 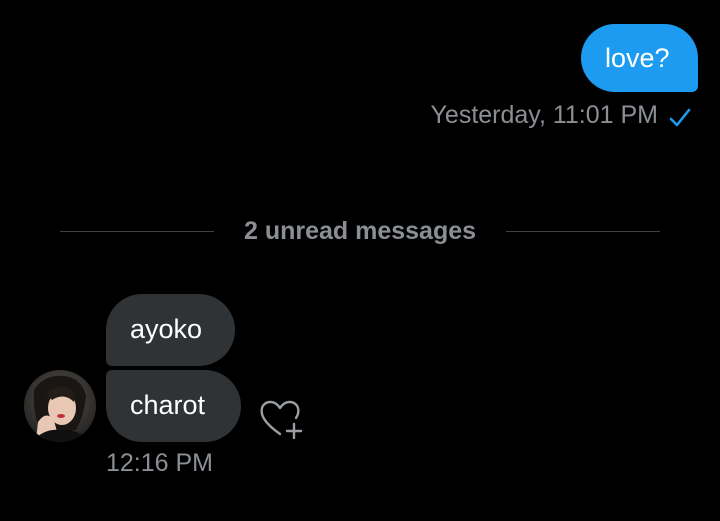 I want to click on received-message-timestamp: 12:16 PM, so click(x=160, y=463).